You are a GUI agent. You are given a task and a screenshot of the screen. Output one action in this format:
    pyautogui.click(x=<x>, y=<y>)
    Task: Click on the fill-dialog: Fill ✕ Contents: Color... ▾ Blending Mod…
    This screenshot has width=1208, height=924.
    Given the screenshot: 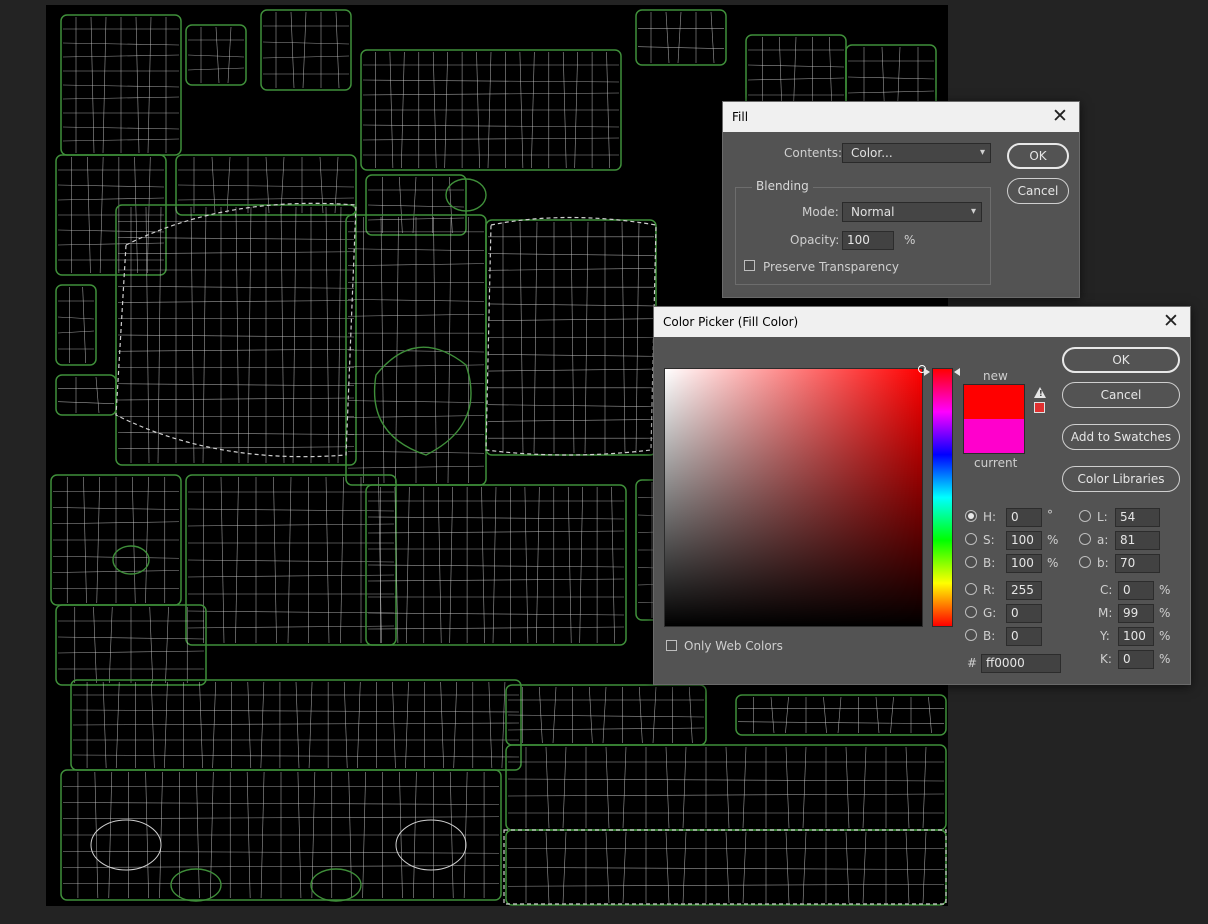 What is the action you would take?
    pyautogui.click(x=901, y=199)
    